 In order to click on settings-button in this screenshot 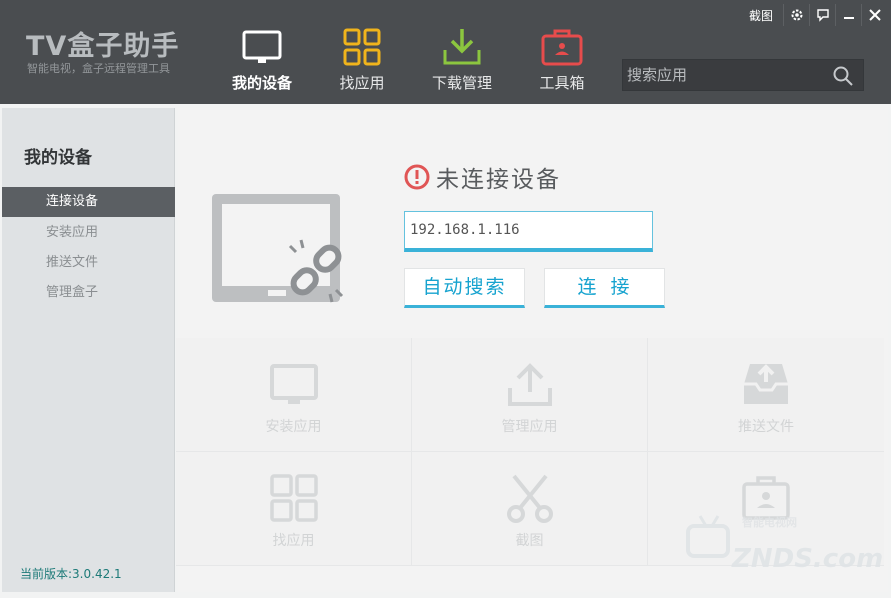, I will do `click(796, 15)`.